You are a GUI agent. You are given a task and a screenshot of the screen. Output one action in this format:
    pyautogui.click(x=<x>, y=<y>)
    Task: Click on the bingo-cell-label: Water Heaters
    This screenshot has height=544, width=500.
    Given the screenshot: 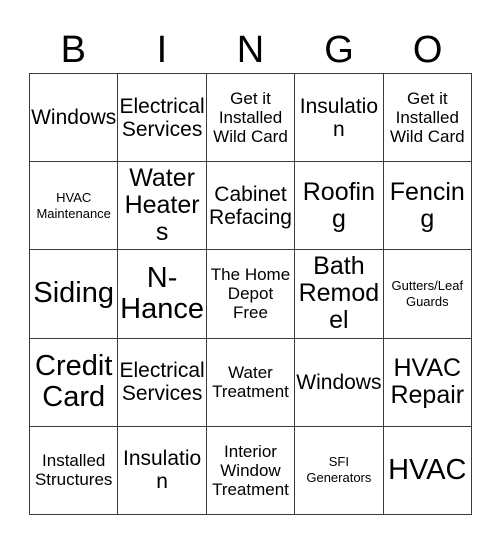 What is the action you would take?
    pyautogui.click(x=162, y=205)
    